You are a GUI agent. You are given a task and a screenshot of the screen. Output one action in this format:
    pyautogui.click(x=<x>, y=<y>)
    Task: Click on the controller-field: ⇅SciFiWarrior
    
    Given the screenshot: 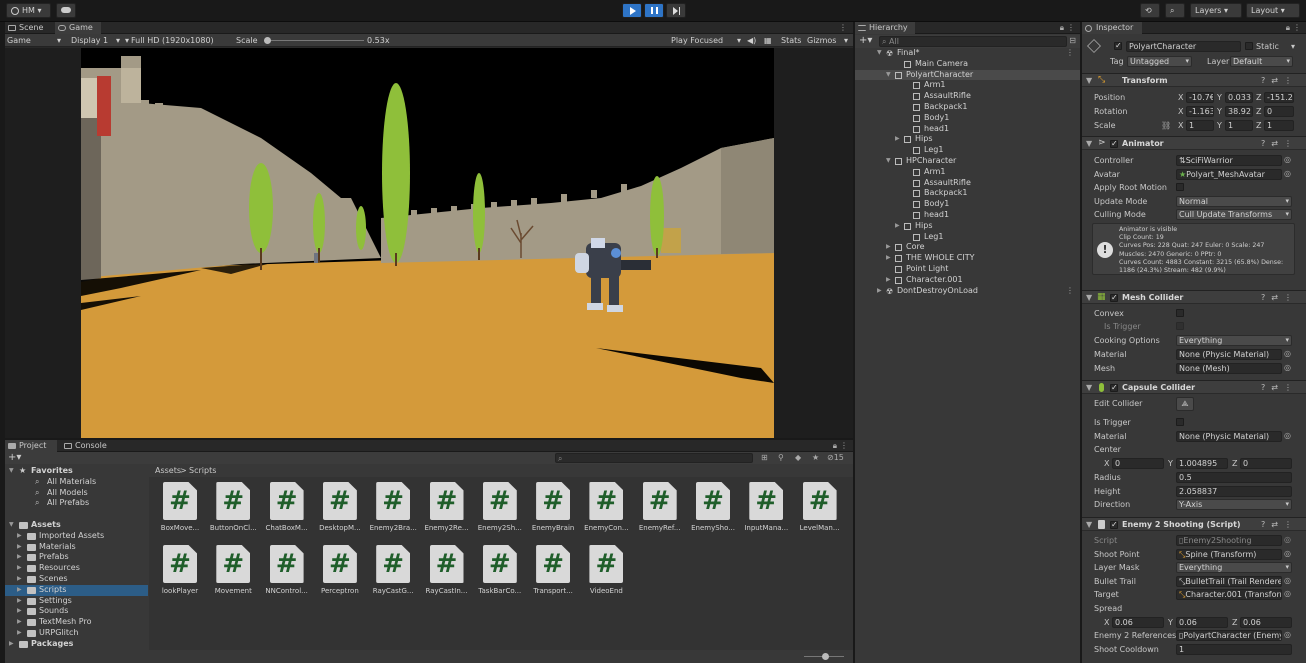 What is the action you would take?
    pyautogui.click(x=1229, y=160)
    